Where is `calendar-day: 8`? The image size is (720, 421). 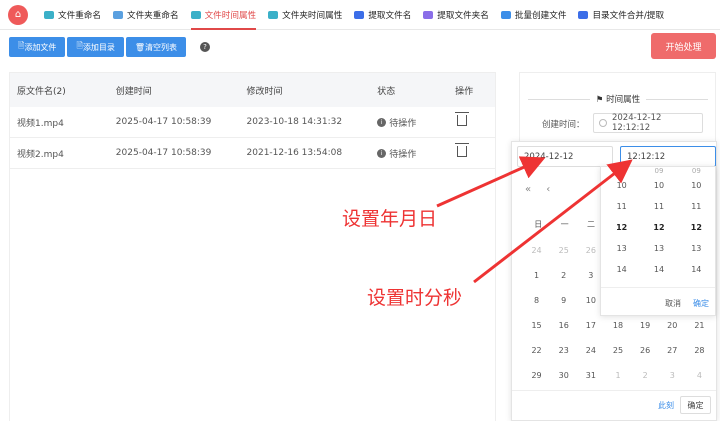
calendar-day: 8 is located at coordinates (536, 300).